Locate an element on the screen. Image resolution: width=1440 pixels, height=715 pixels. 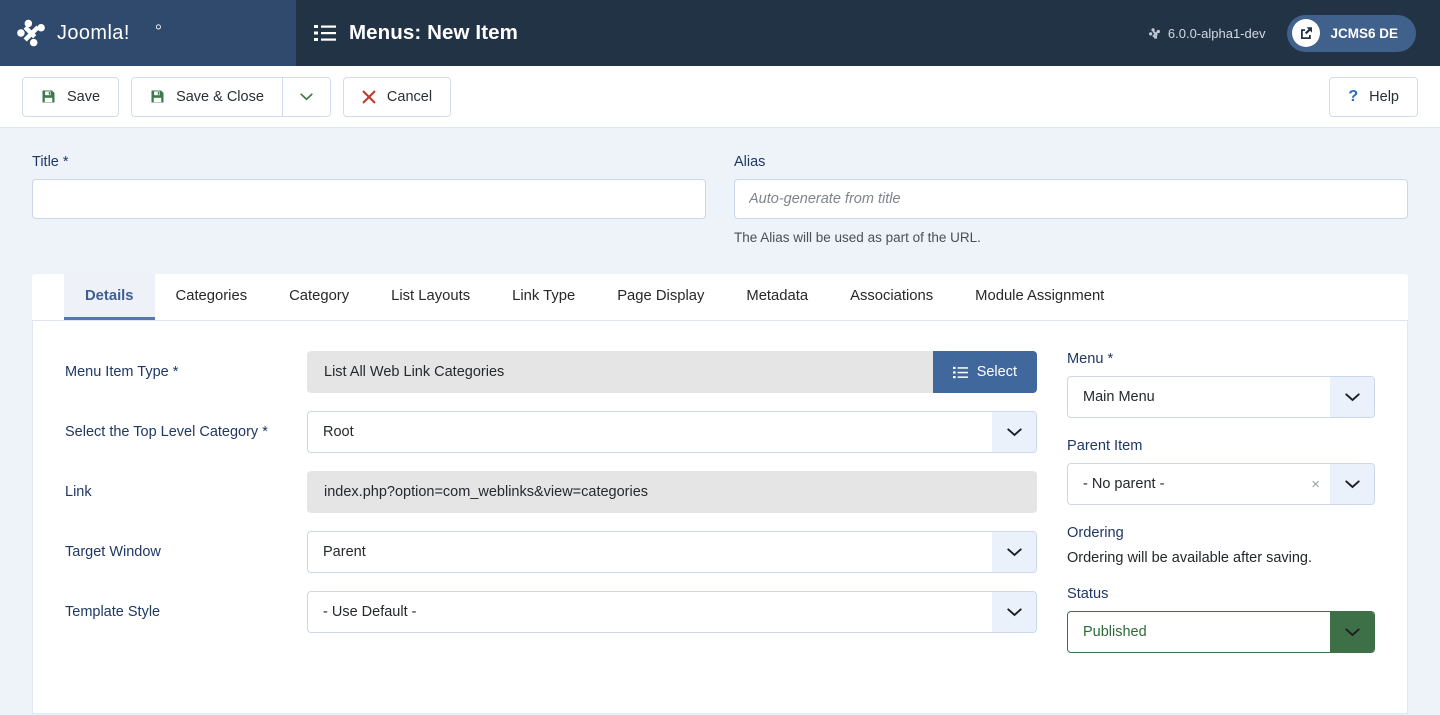
menu-field-group: Menu * Main Menu is located at coordinates (1221, 384).